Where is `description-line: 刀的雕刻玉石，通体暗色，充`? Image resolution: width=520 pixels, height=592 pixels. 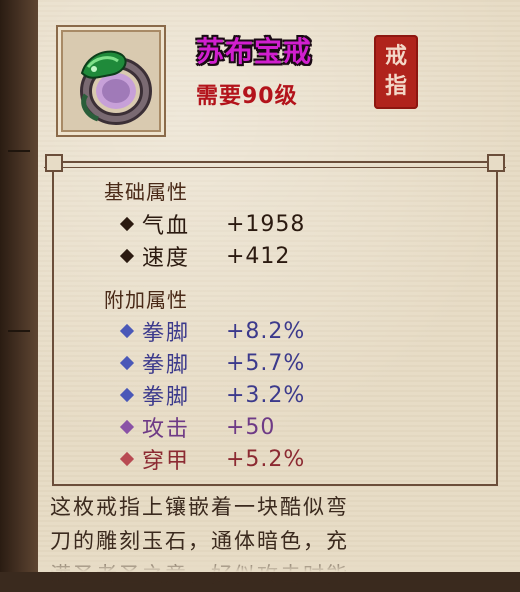
description-line: 刀的雕刻玉石，通体暗色，充 is located at coordinates (199, 541).